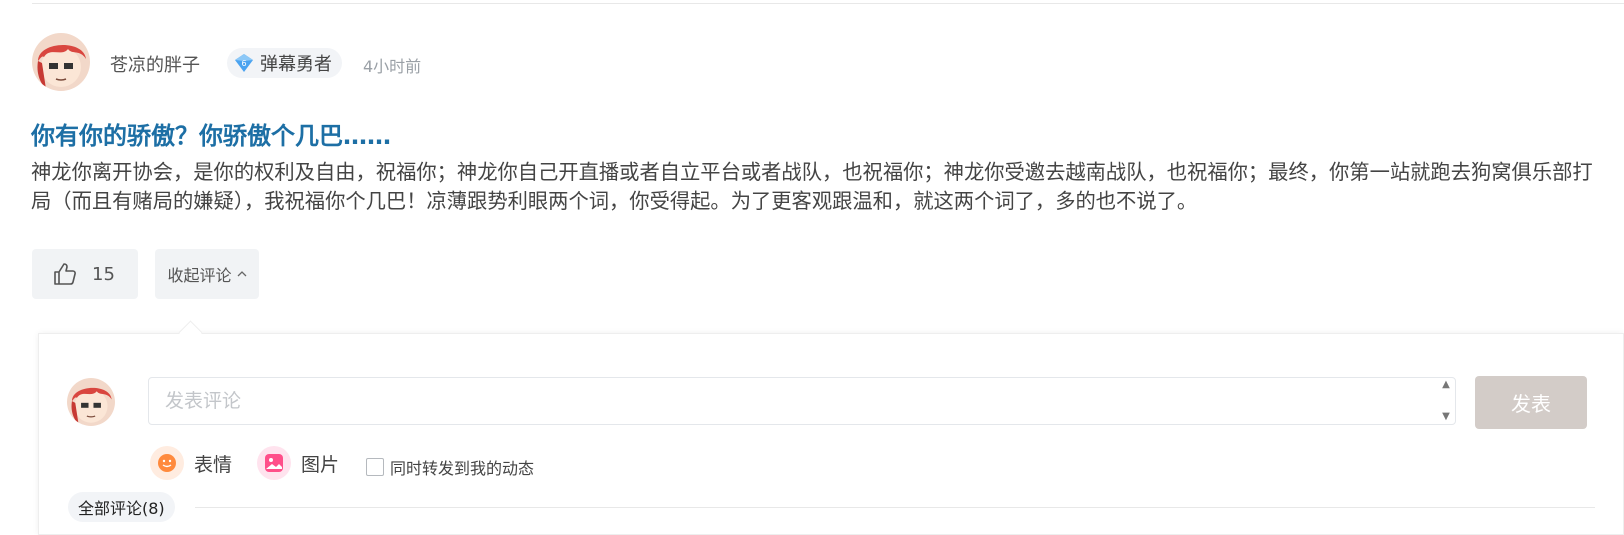 The image size is (1624, 535). I want to click on image-tool-button: 图片, so click(298, 463).